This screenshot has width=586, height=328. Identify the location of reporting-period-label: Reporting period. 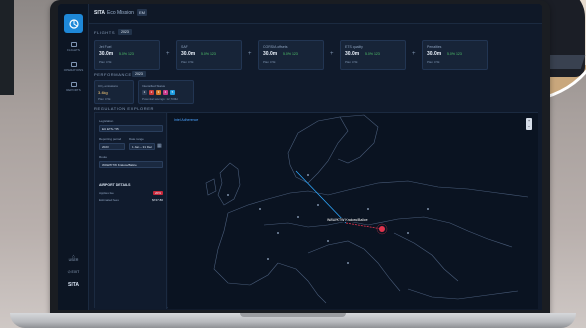
(110, 139).